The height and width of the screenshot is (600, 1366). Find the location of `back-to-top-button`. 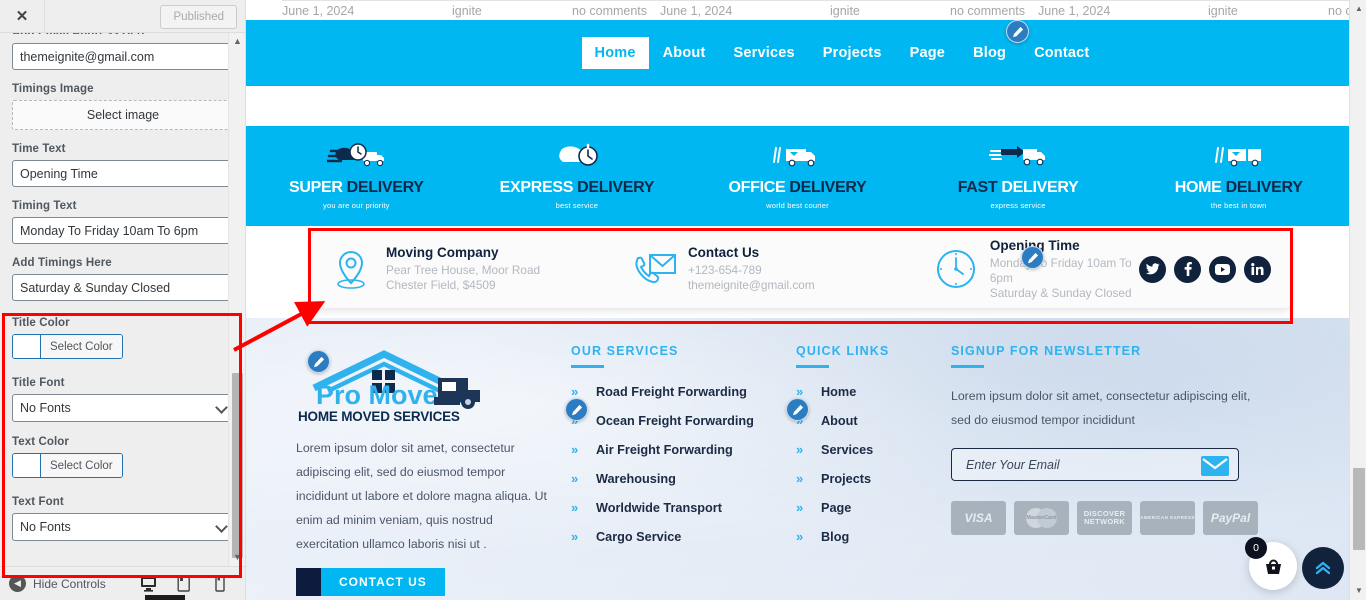

back-to-top-button is located at coordinates (1323, 568).